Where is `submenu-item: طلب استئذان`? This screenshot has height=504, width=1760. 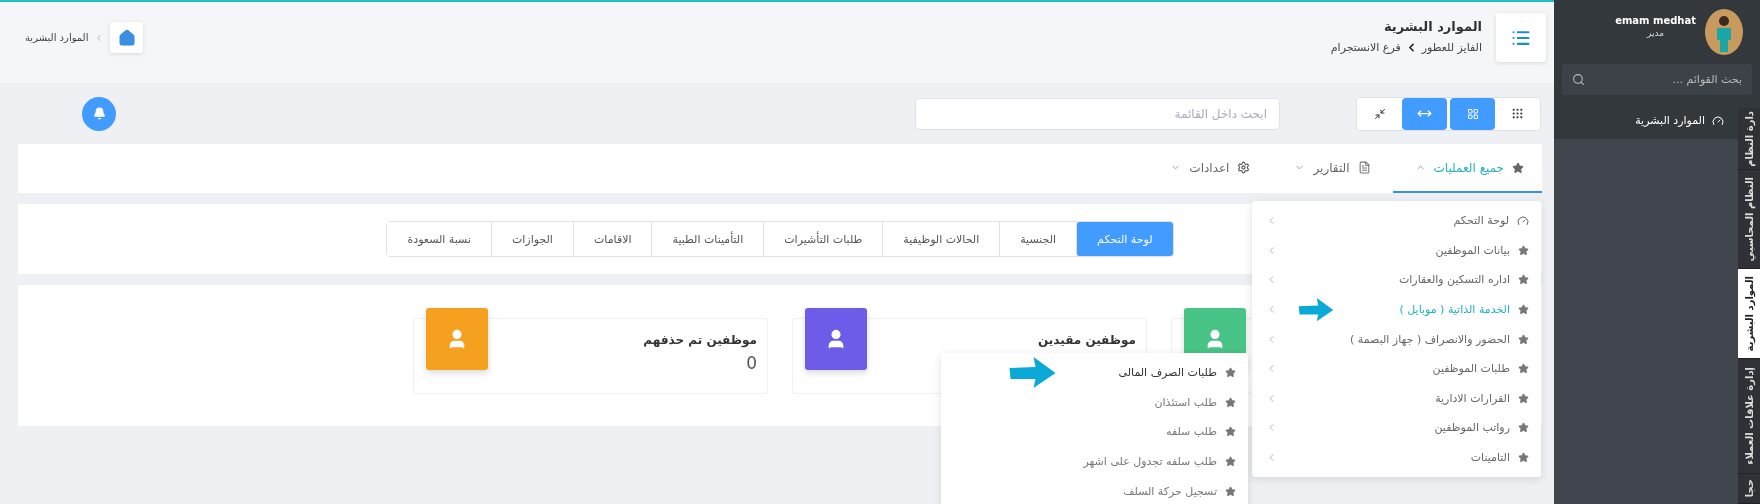
submenu-item: طلب استئذان is located at coordinates (1094, 402).